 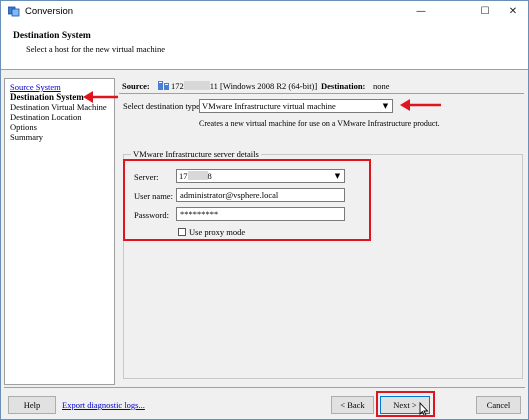 I want to click on source-value: 172 11 [Windows 2008 R2 (64-bit)], so click(x=244, y=86).